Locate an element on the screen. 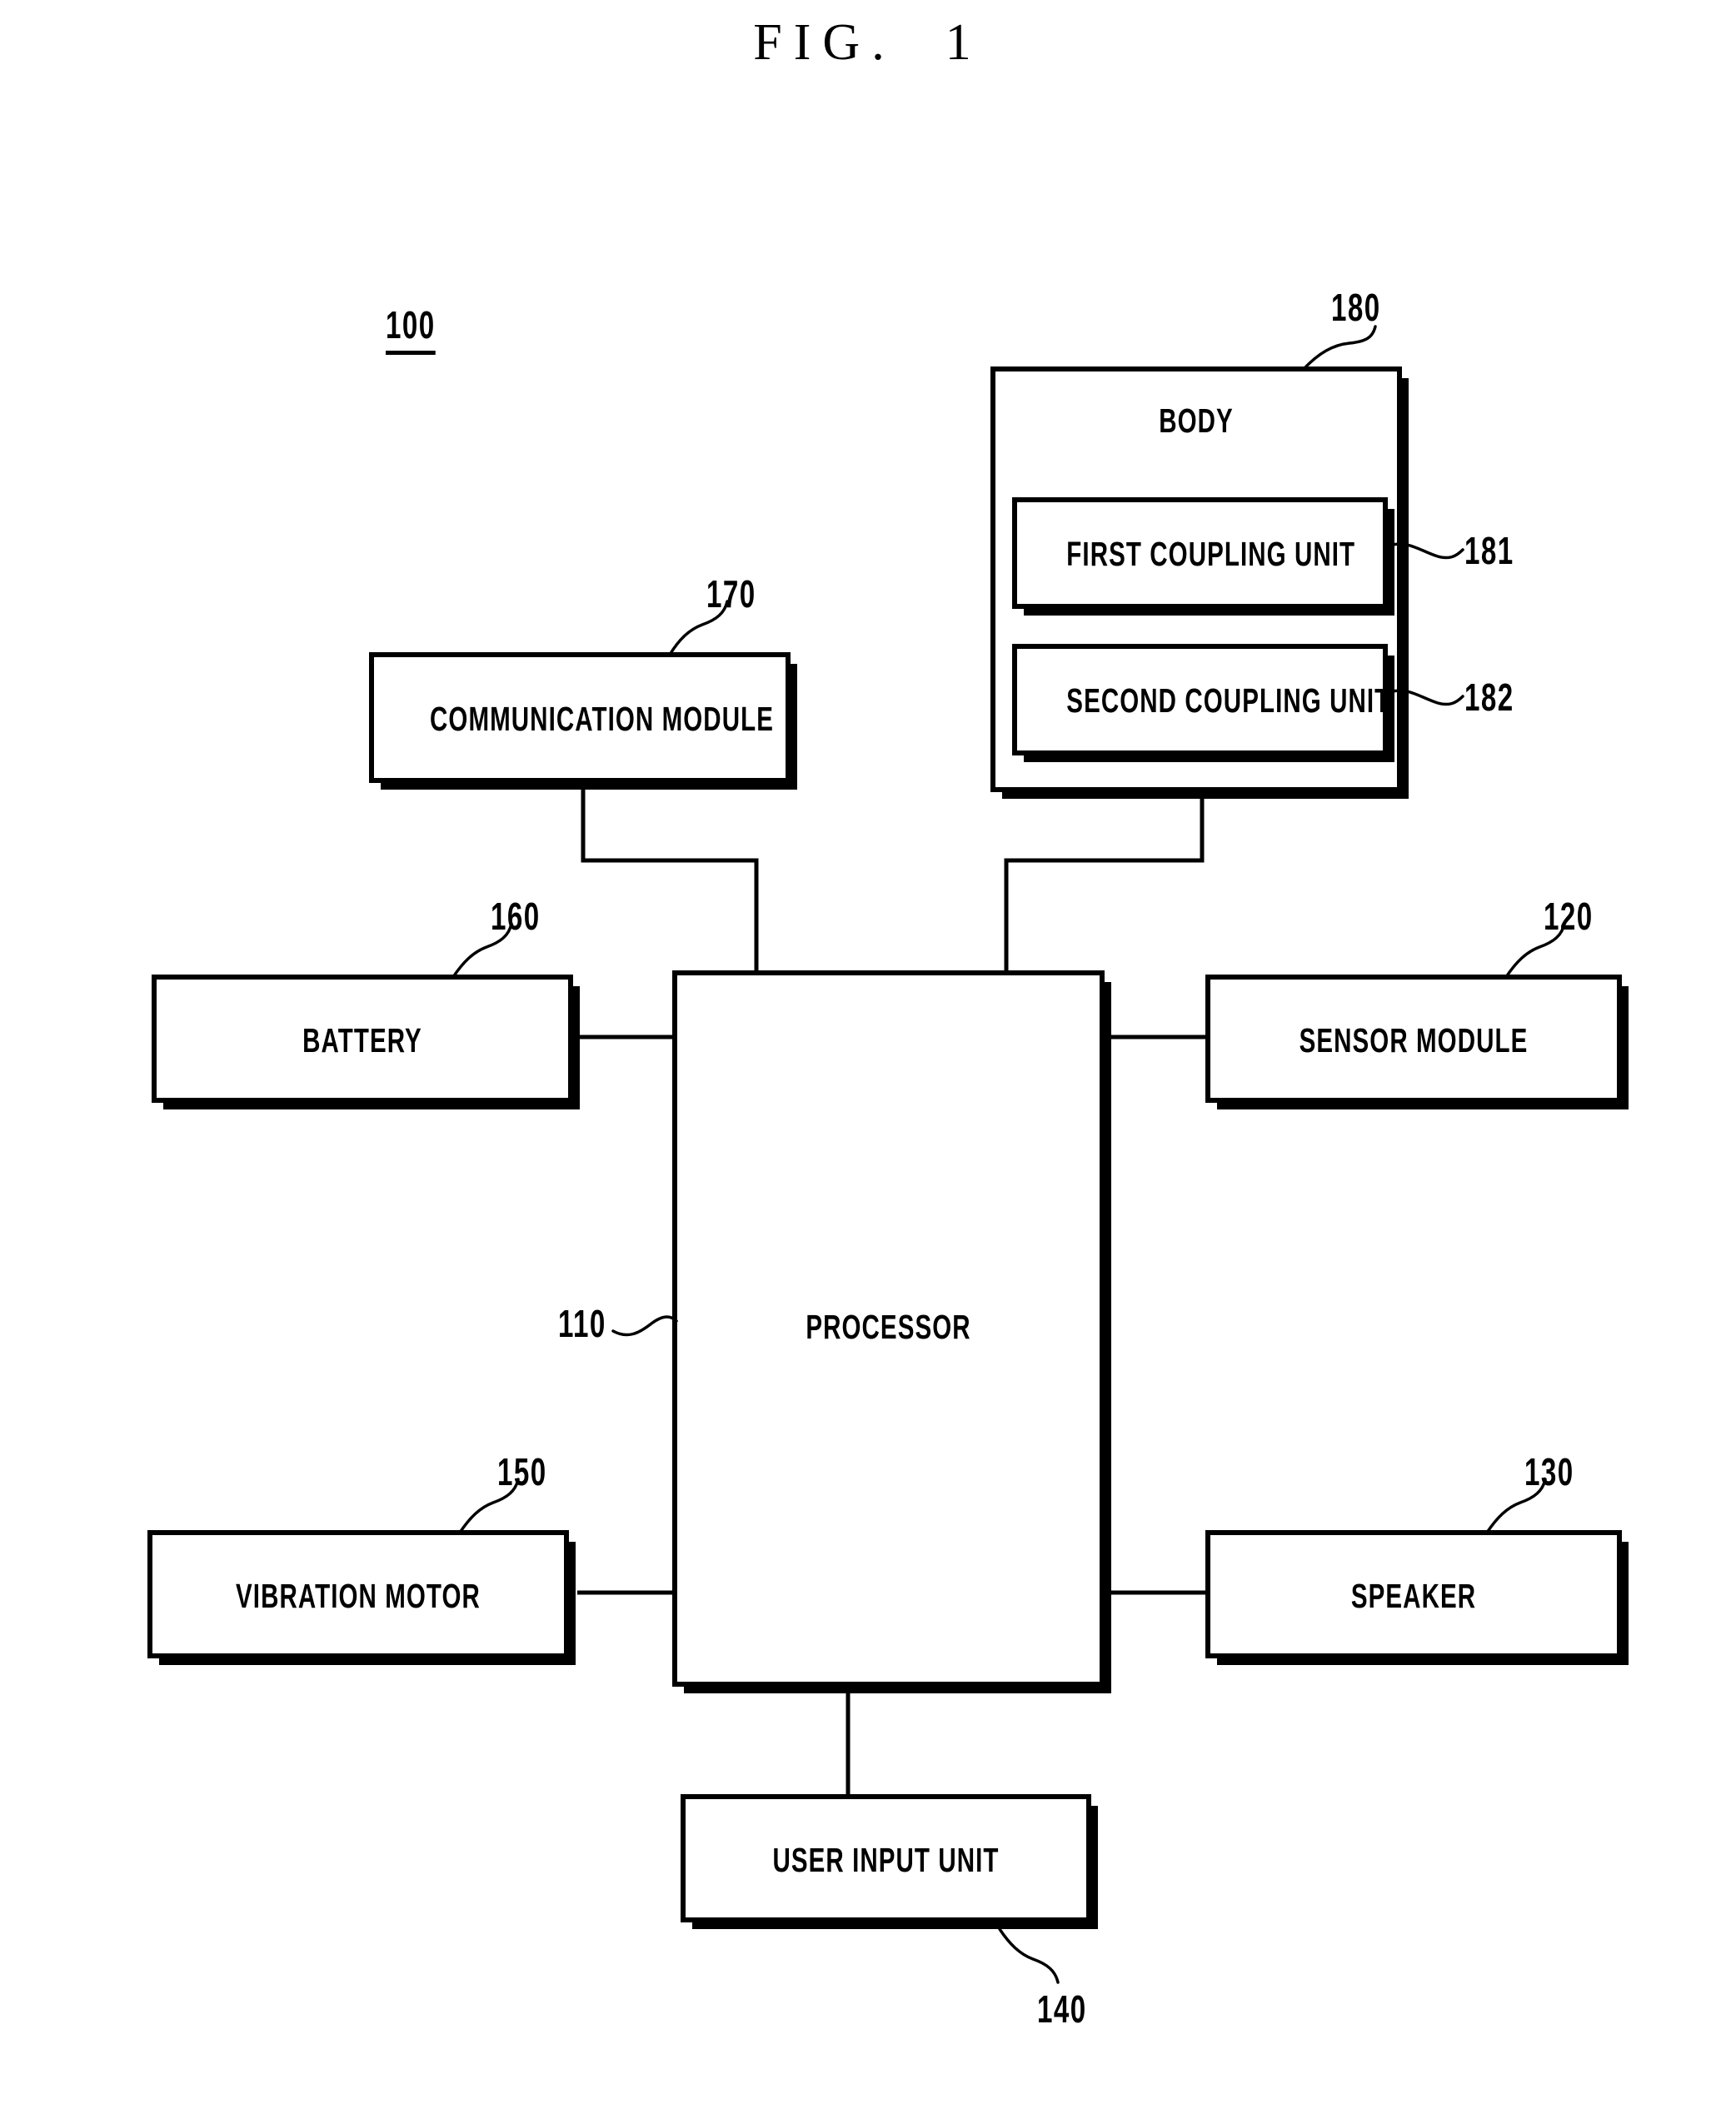  block-battery-label: BATTERY is located at coordinates (362, 1040).